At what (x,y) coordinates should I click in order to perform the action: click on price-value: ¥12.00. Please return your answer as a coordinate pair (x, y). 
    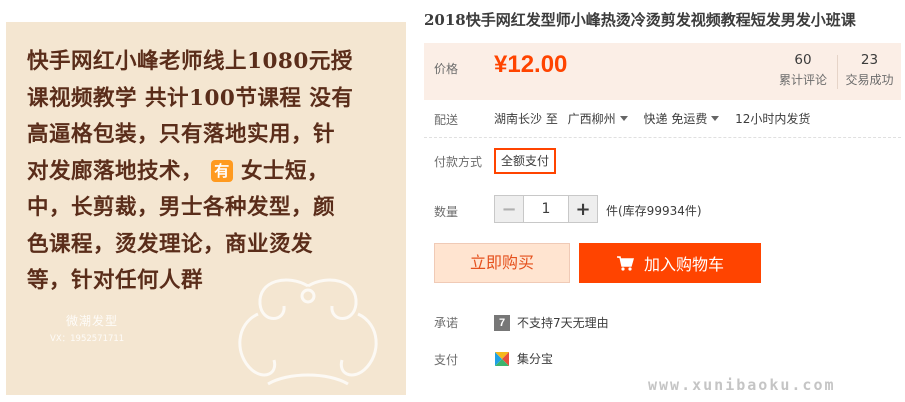
    Looking at the image, I should click on (531, 64).